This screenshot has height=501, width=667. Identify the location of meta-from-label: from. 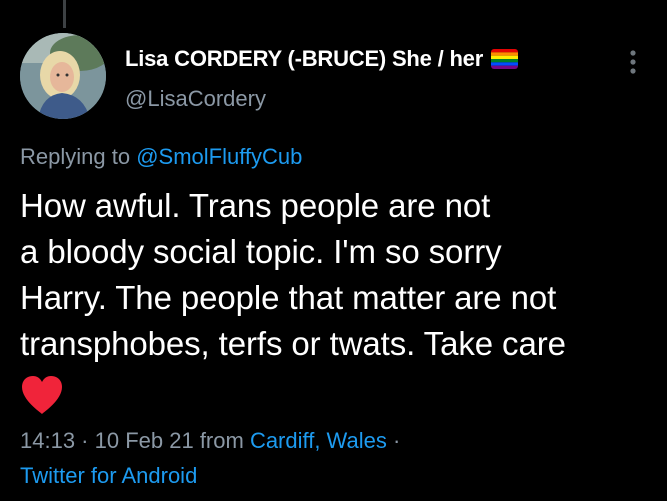
(221, 440).